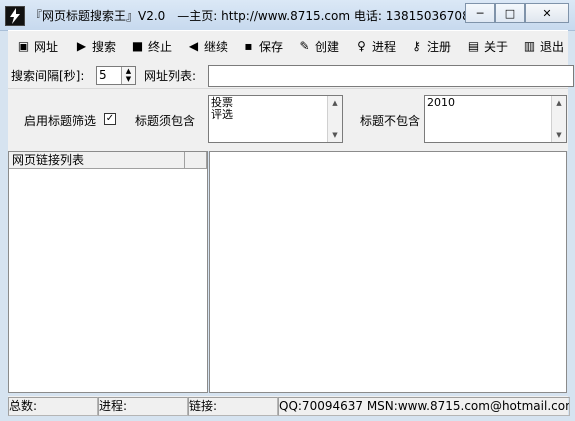 The image size is (575, 421). What do you see at coordinates (441, 102) in the screenshot?
I see `exclude-text: 2010` at bounding box center [441, 102].